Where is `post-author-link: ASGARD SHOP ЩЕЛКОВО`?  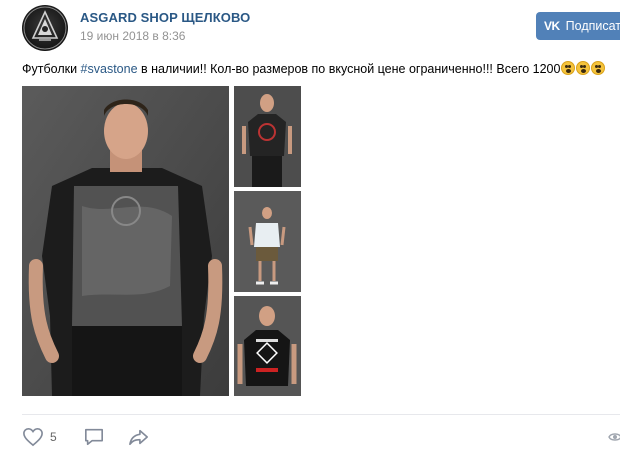
post-author-link: ASGARD SHOP ЩЕЛКОВО is located at coordinates (165, 17).